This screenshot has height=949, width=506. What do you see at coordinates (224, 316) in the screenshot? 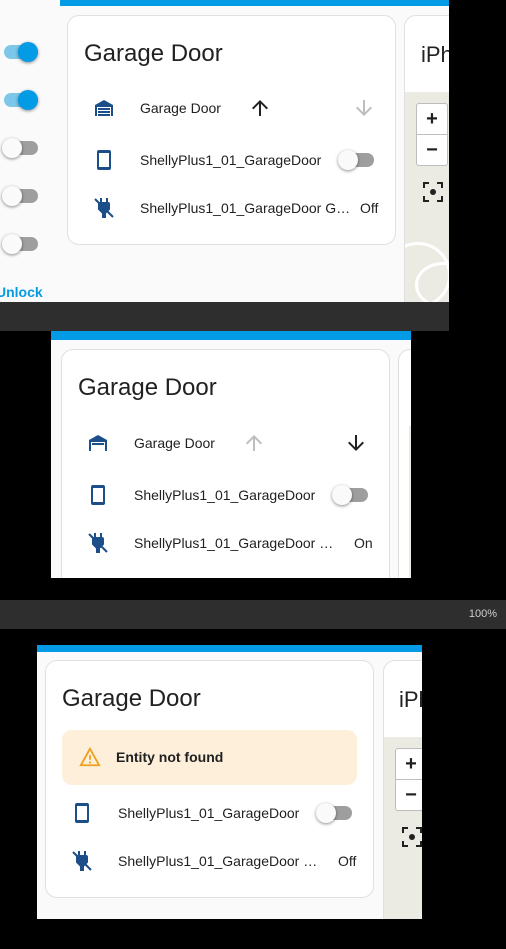
I see `dark-bar` at bounding box center [224, 316].